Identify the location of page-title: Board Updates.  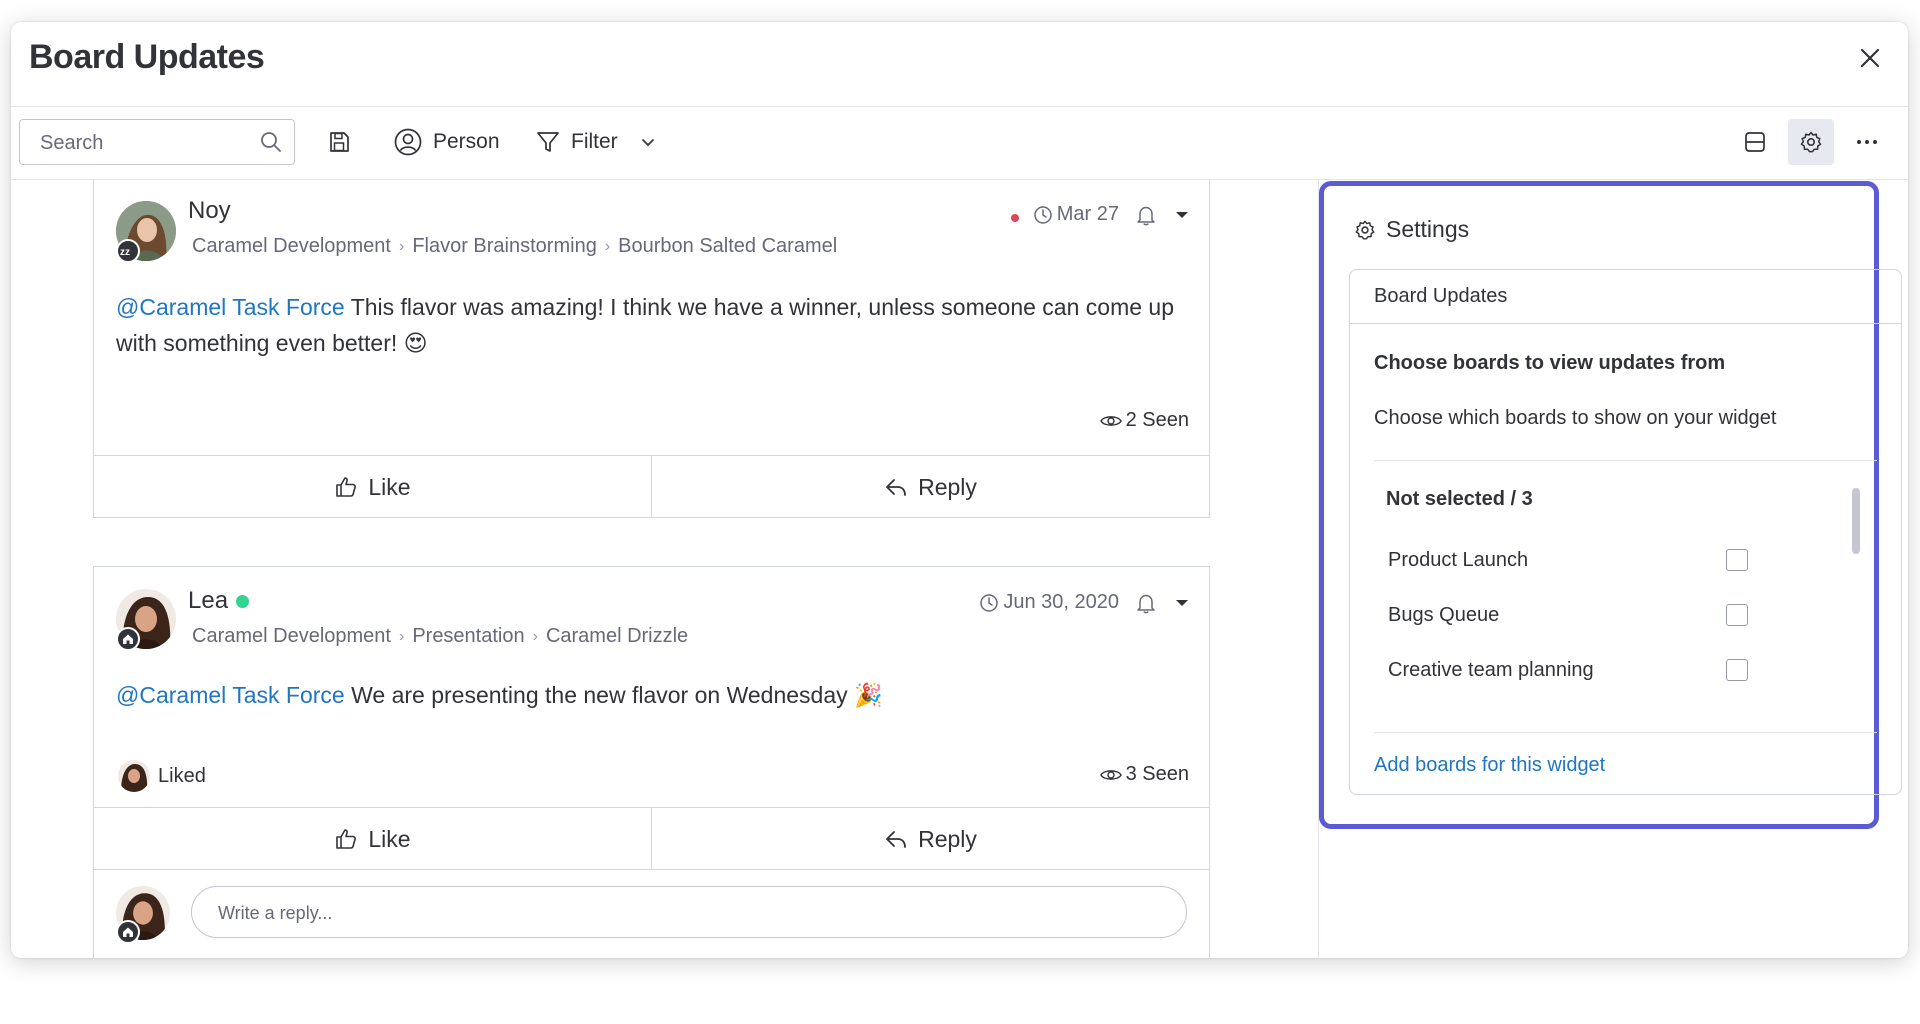
(147, 57).